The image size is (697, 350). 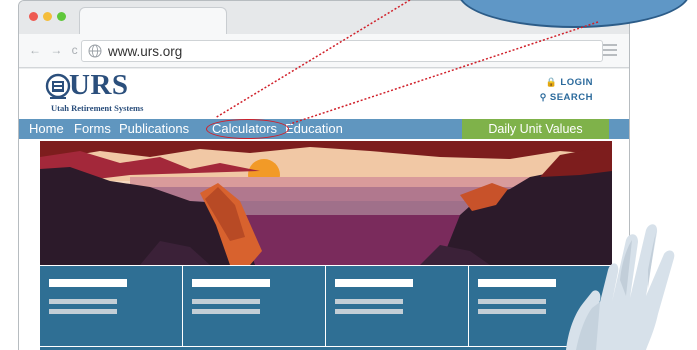 I want to click on browser-toolbar: ← → c www.urs.org, so click(x=324, y=51).